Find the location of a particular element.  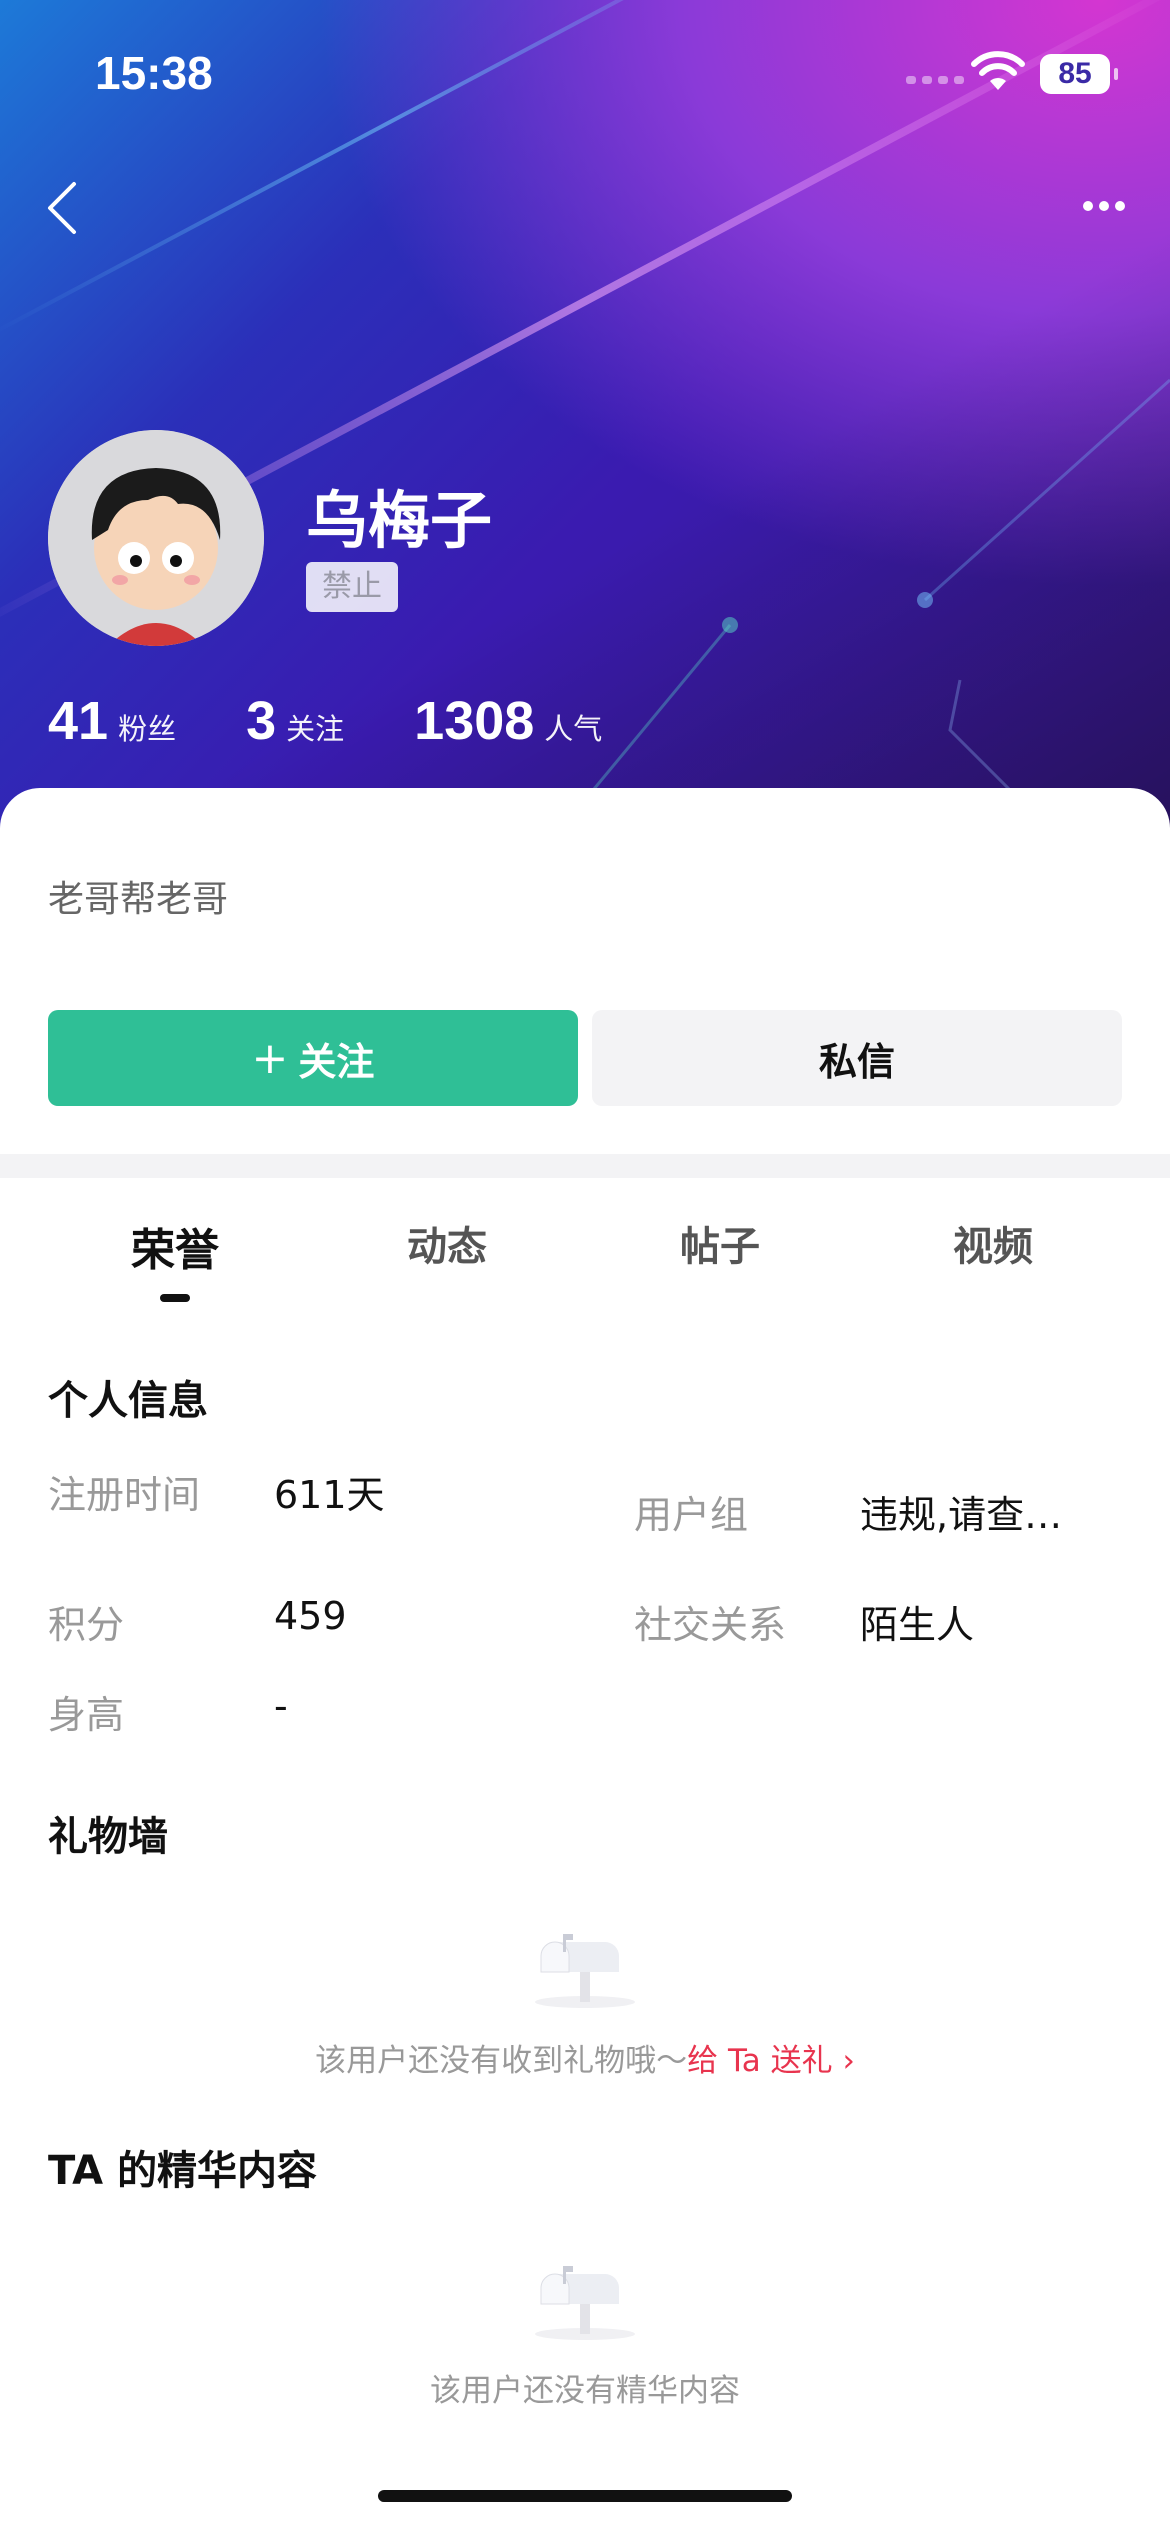

profile-tabs: 荣誉 动态 帖子 视频 is located at coordinates (585, 1254).